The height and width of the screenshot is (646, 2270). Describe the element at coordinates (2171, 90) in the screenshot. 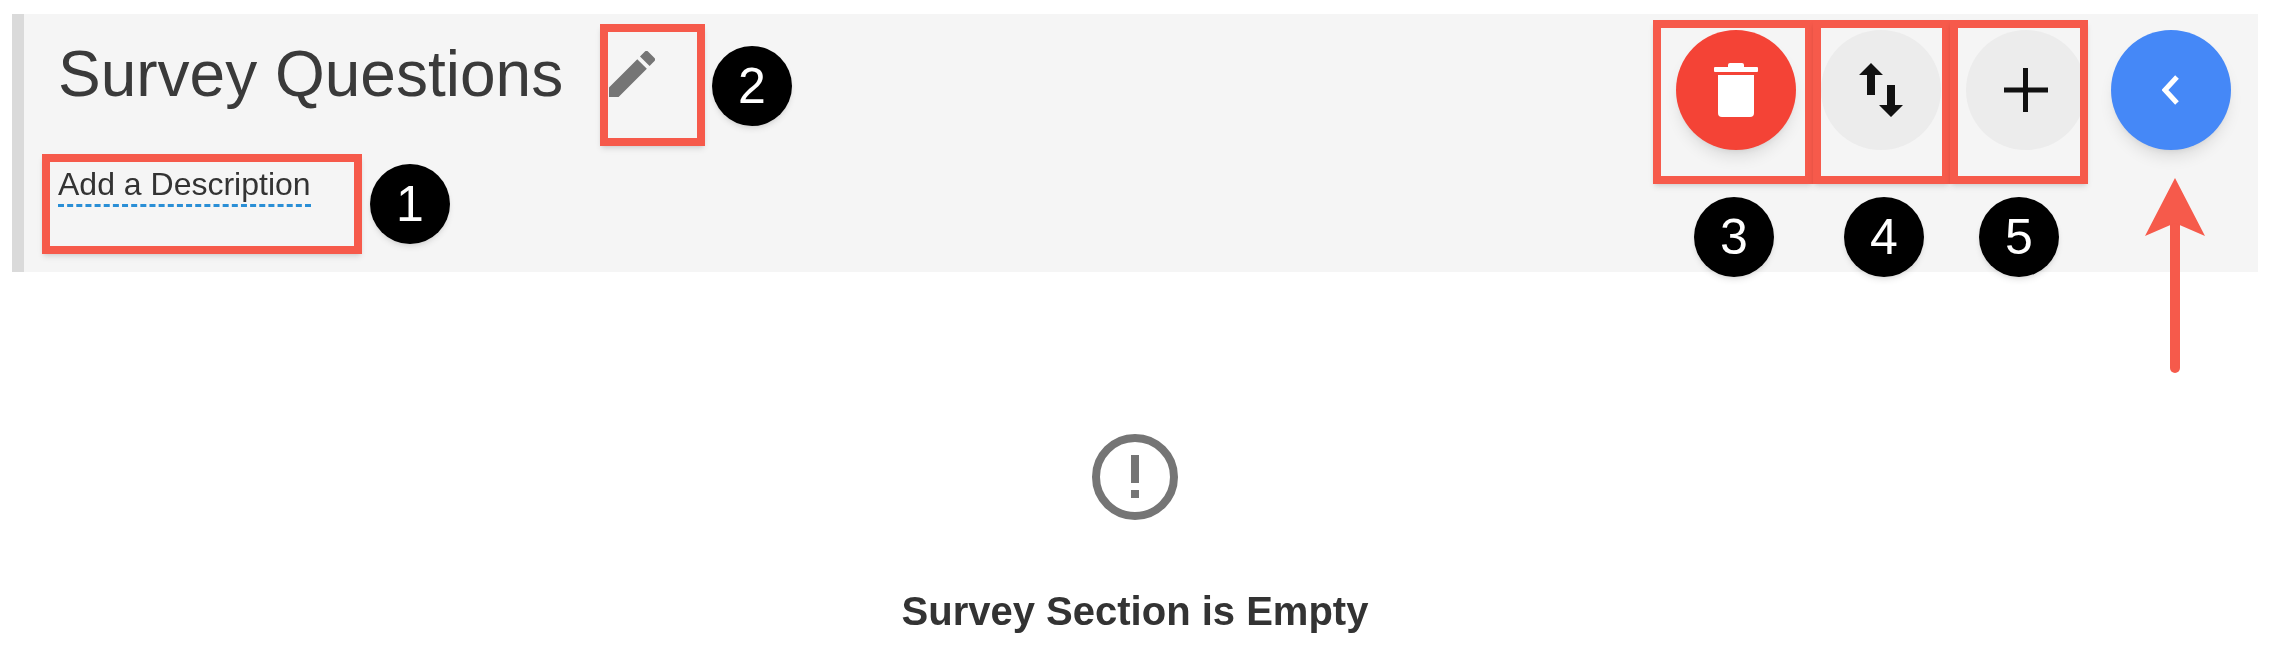

I see `chevron-left-icon` at that location.